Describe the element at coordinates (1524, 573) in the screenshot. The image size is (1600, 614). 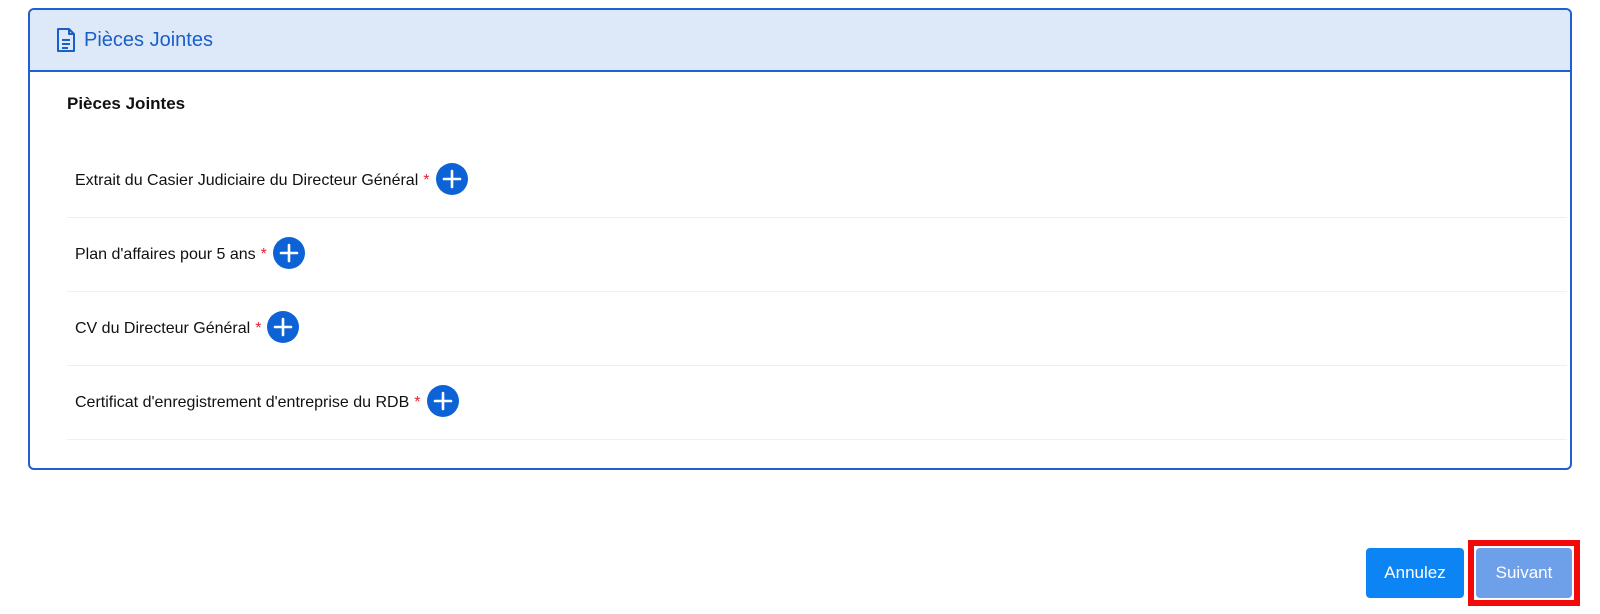
I see `next-button: Suivant` at that location.